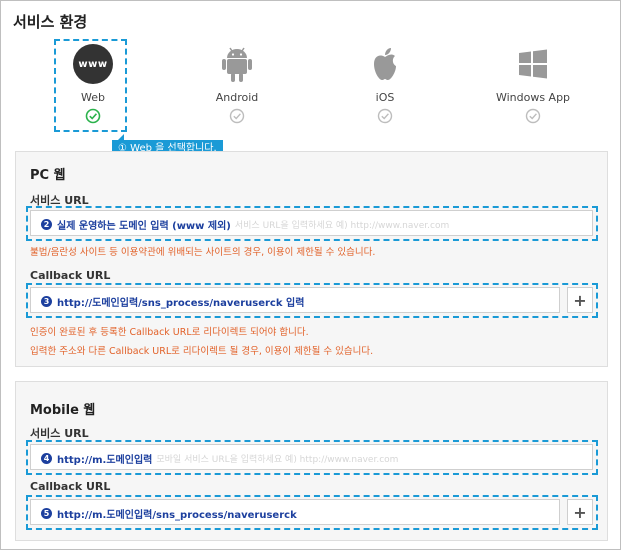 The image size is (621, 550). Describe the element at coordinates (533, 85) in the screenshot. I see `env-option-windows-app: Windows App` at that location.